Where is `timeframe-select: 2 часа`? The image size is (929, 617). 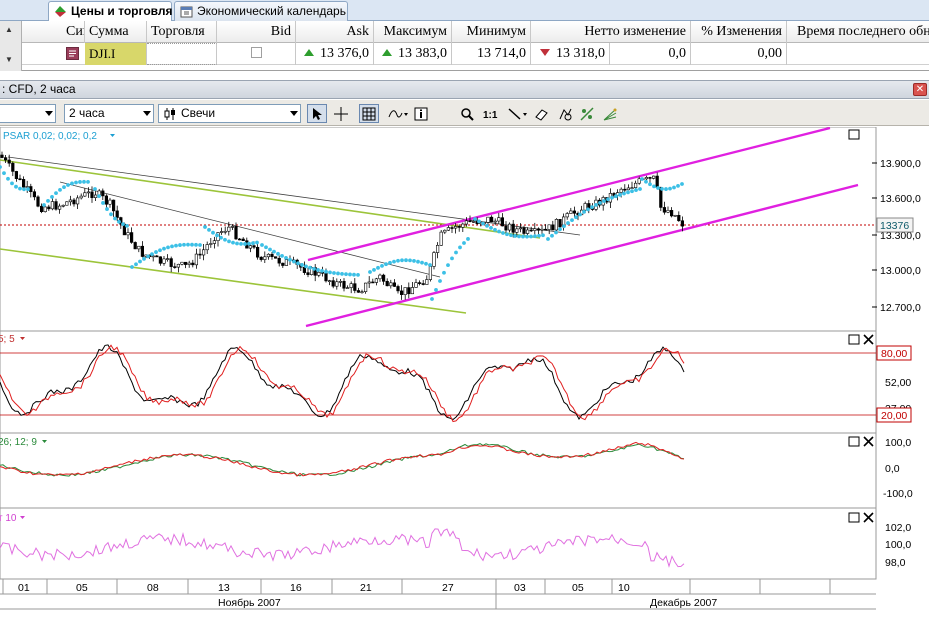 timeframe-select: 2 часа is located at coordinates (109, 113).